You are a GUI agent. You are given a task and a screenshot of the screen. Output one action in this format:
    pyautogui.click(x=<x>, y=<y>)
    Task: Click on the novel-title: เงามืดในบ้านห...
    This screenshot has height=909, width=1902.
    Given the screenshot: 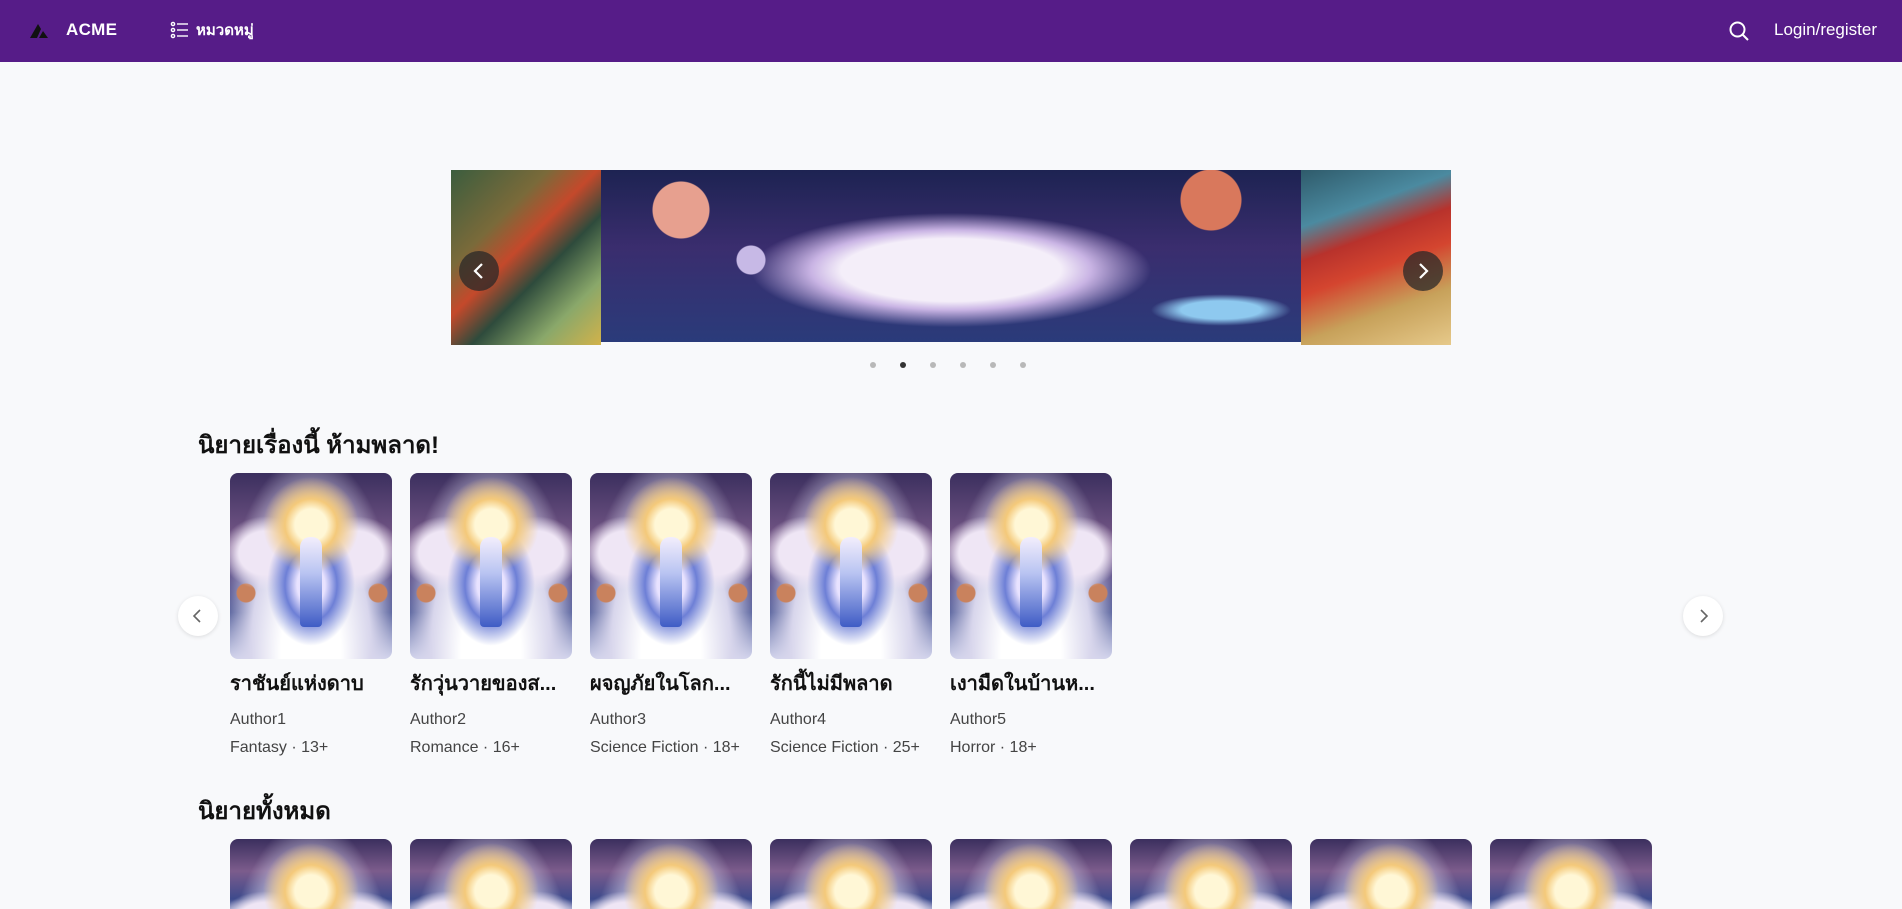 What is the action you would take?
    pyautogui.click(x=1022, y=684)
    